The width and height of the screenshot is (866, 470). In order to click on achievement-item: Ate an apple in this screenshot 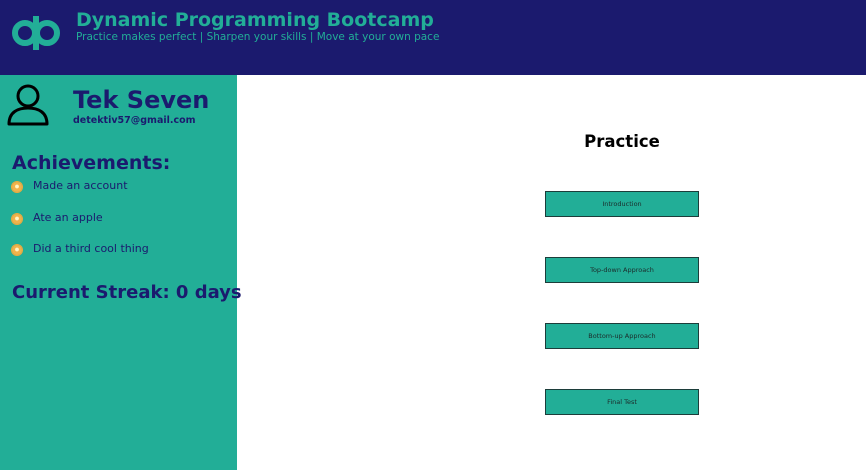, I will do `click(122, 227)`.